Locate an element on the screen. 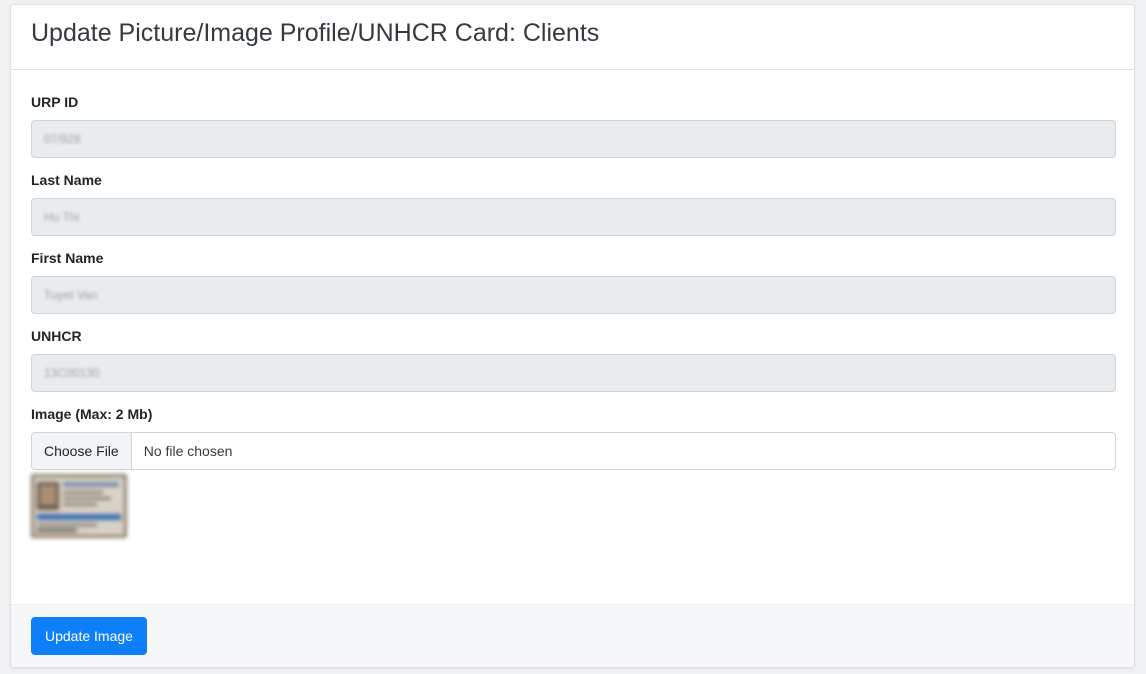 The image size is (1146, 674). unhcr-field: 13C00130 is located at coordinates (573, 373).